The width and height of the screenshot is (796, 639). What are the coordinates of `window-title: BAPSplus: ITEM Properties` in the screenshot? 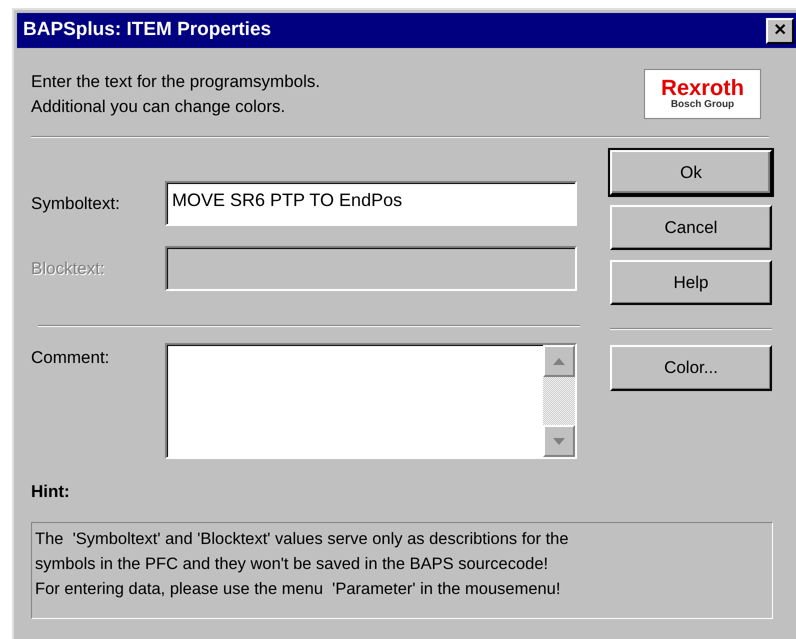 It's located at (147, 30).